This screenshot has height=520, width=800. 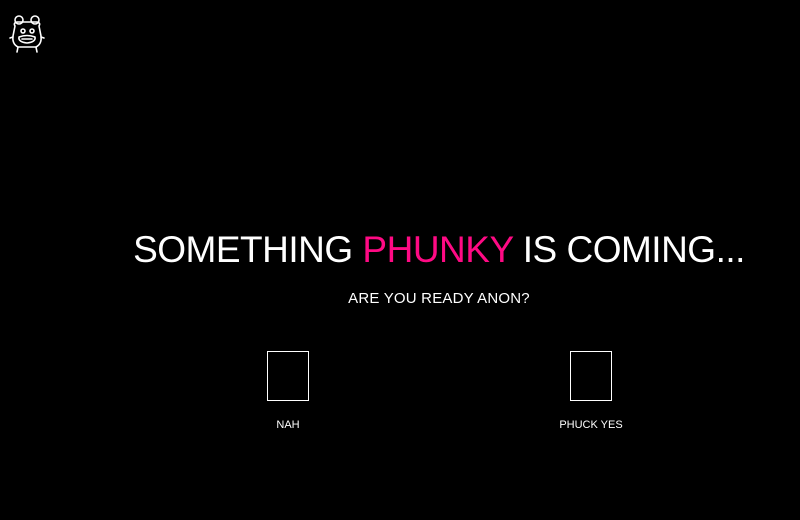 I want to click on headline-accent-word: PHUNKY, so click(x=437, y=249).